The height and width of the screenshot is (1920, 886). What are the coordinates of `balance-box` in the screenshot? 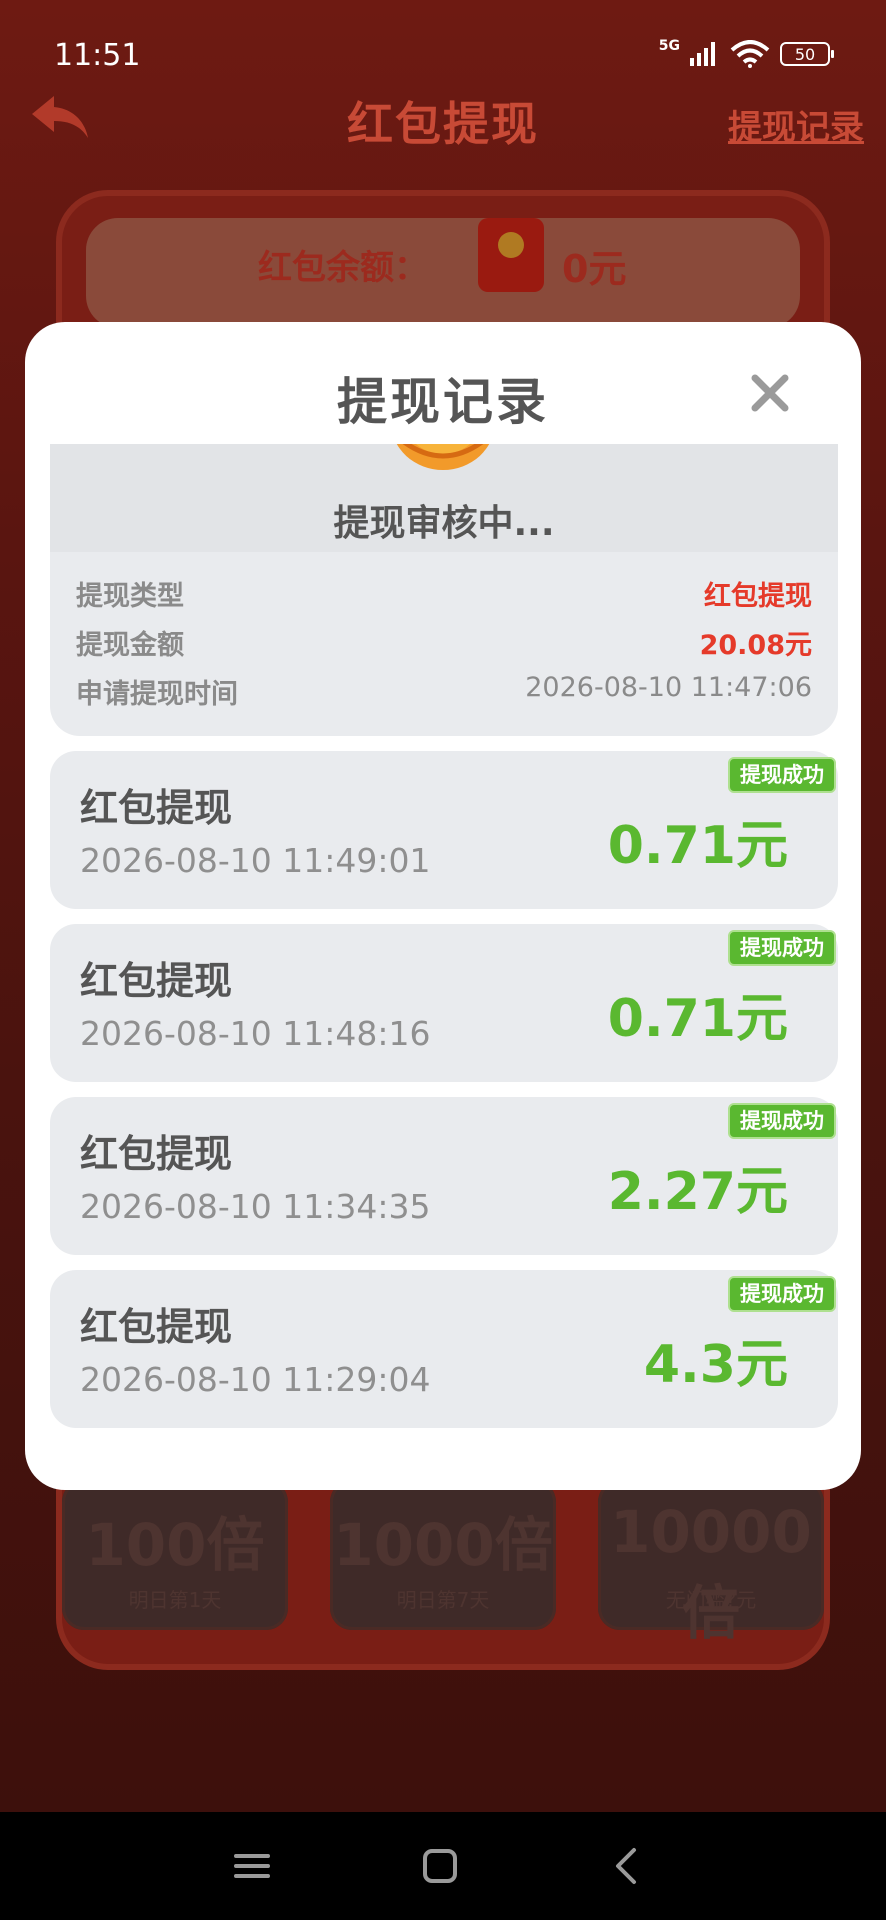 It's located at (443, 273).